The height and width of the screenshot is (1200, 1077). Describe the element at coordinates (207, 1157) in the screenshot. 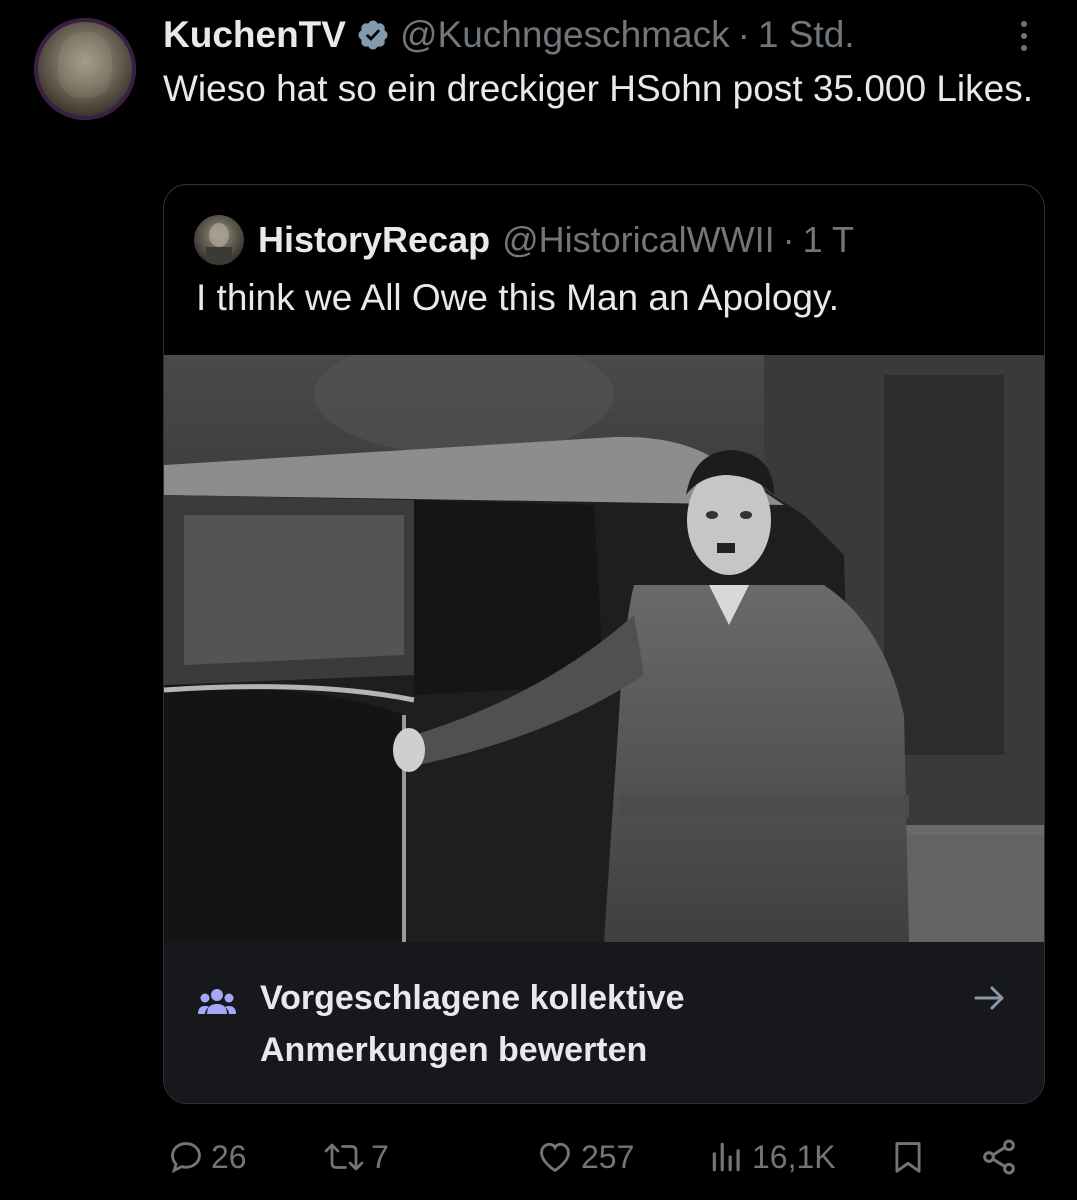

I see `reply-button: 26` at that location.